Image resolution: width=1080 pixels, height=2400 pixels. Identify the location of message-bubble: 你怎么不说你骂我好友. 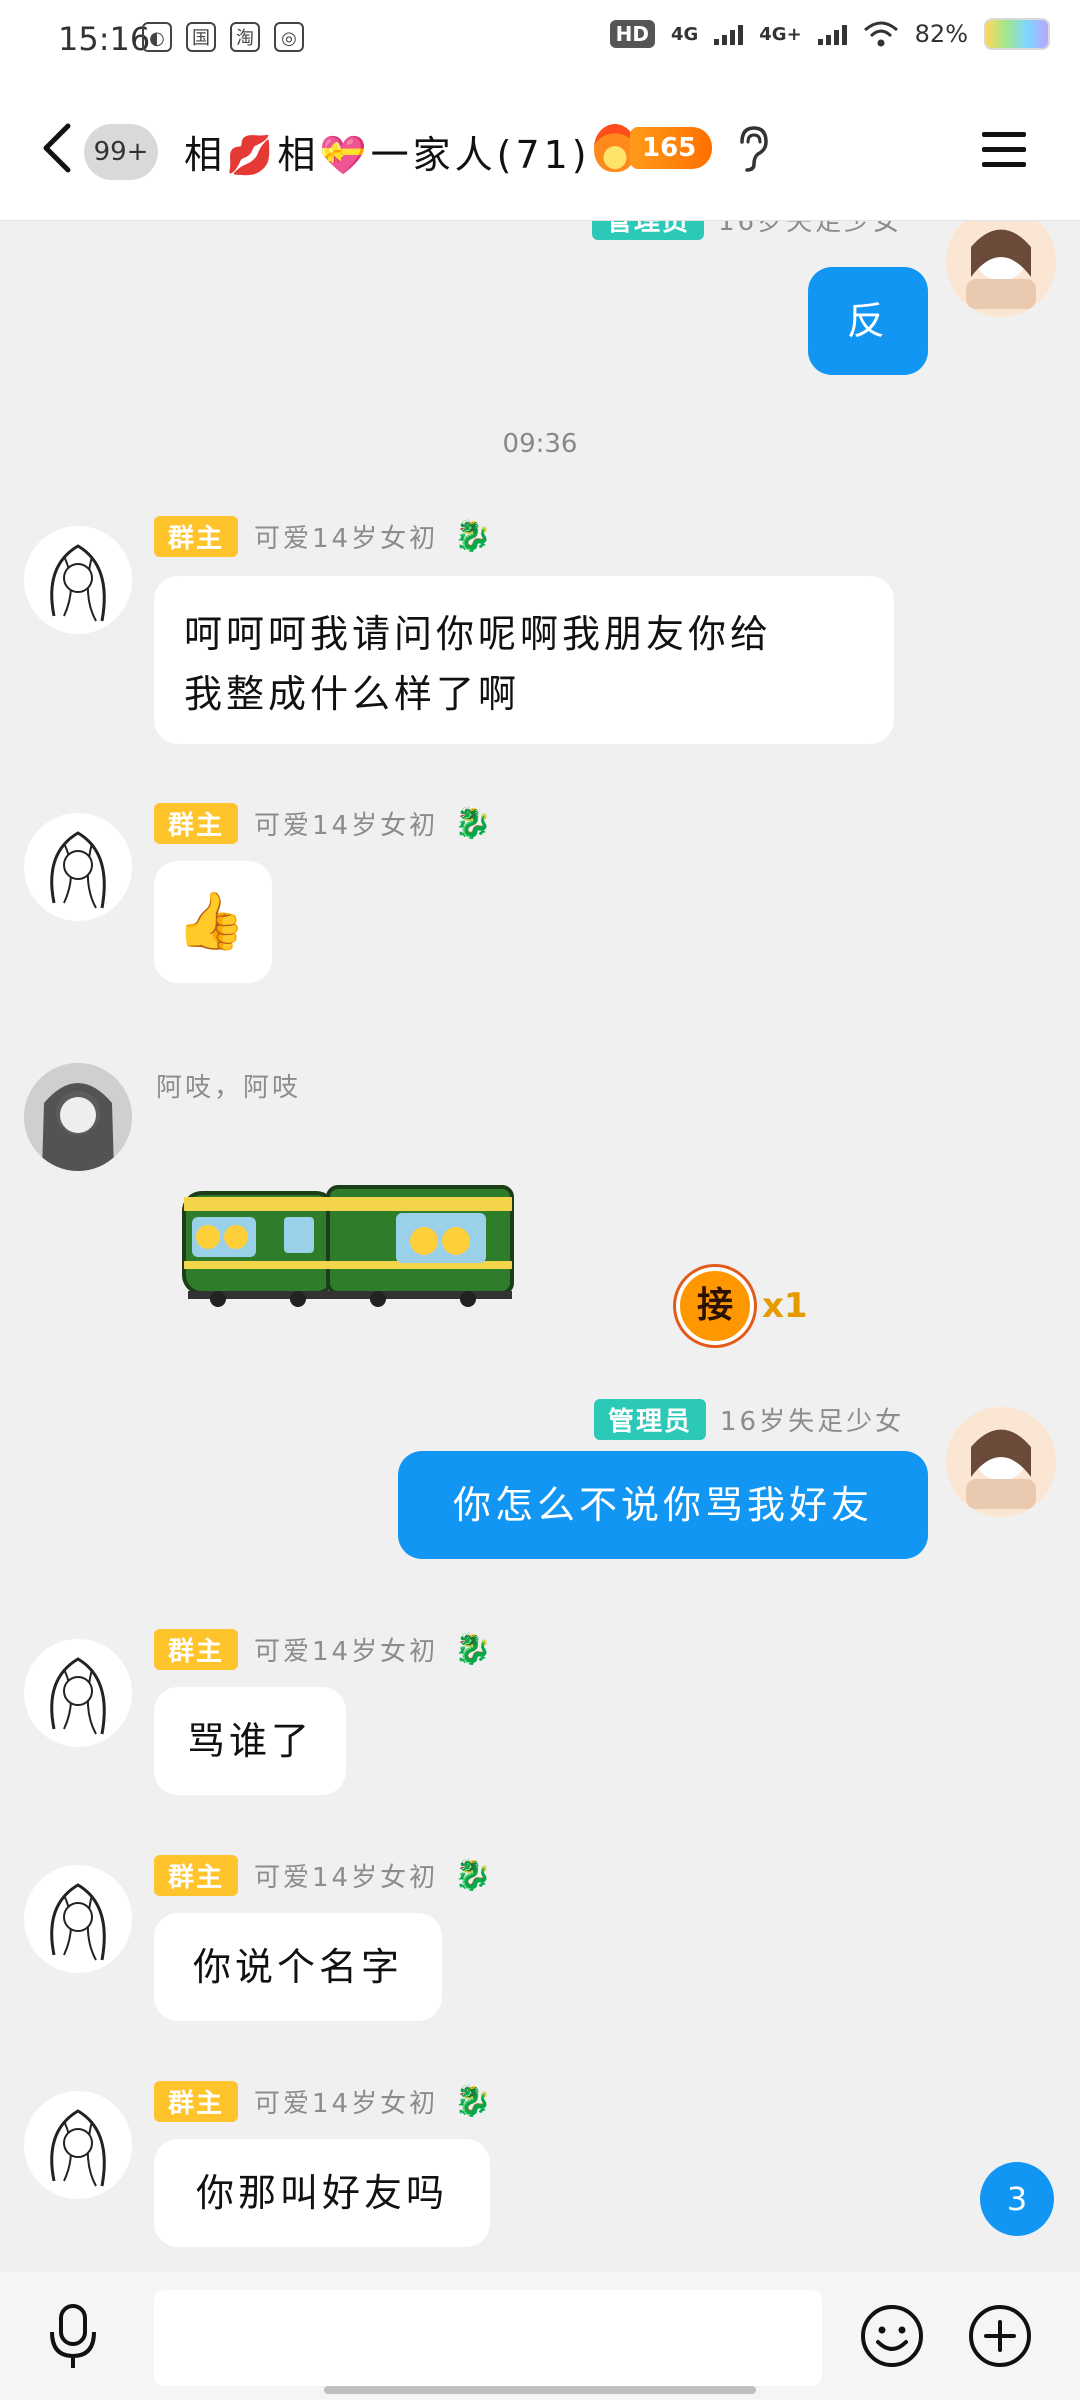
(663, 1505).